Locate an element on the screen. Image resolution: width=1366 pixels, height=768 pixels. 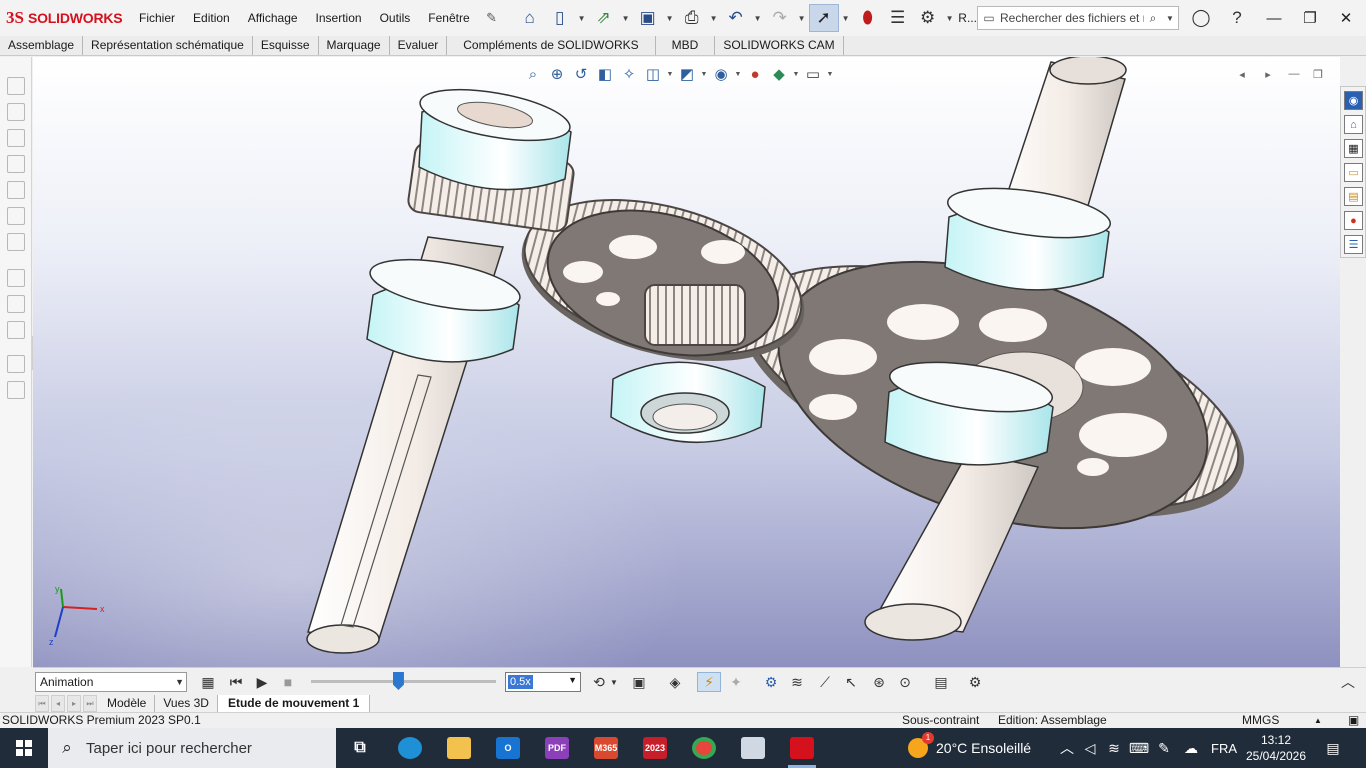
print-dropdown-icon: ▼ is located at coordinates (714, 18).